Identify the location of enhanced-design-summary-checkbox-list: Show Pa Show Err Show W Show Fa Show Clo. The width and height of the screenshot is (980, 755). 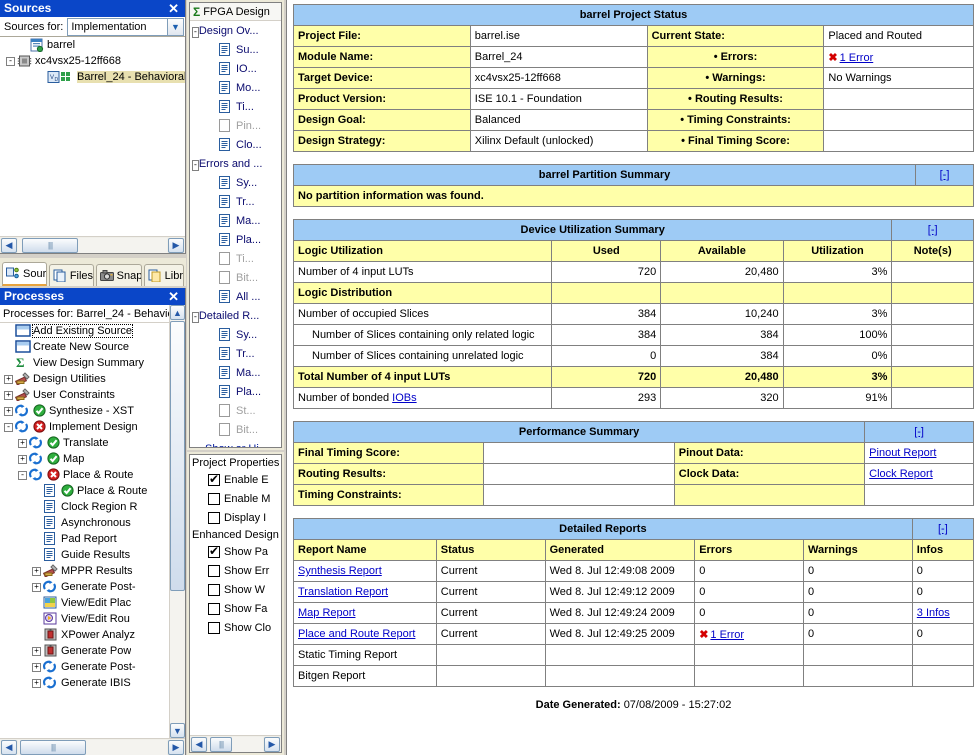
(235, 589).